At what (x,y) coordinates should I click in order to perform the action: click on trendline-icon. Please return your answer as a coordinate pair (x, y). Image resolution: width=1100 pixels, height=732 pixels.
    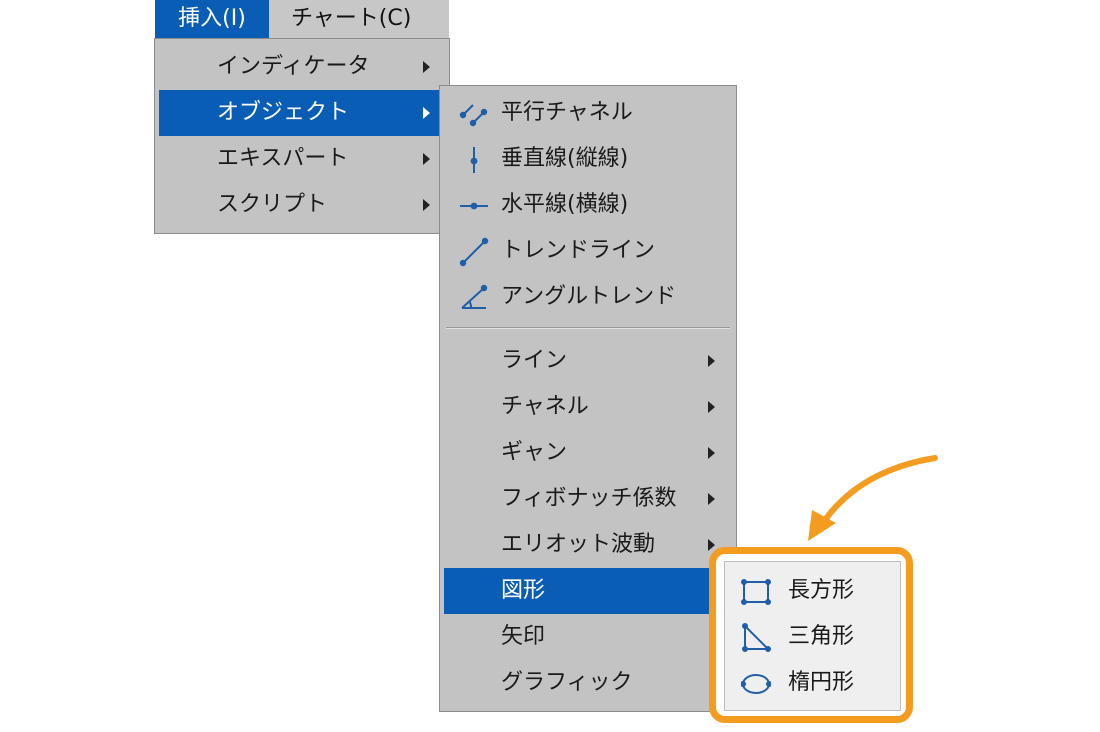
    Looking at the image, I should click on (474, 252).